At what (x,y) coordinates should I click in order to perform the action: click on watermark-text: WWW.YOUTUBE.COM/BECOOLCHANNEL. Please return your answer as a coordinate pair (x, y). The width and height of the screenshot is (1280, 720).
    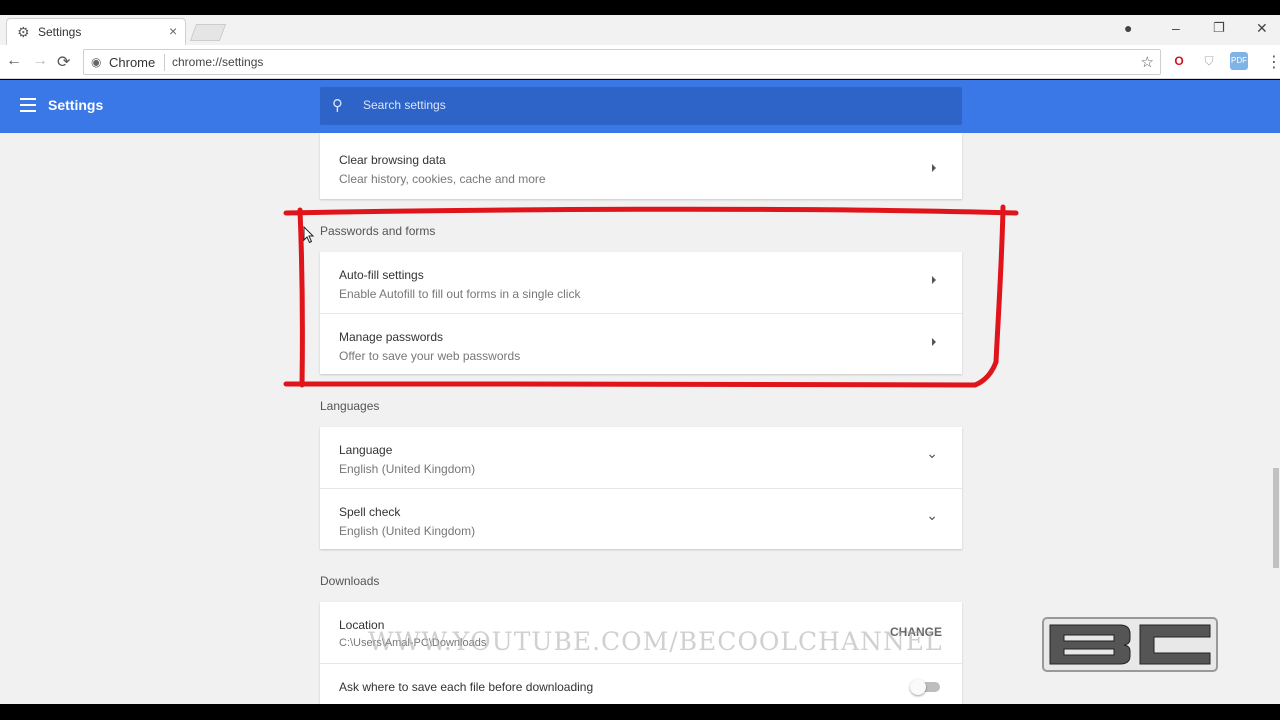
    Looking at the image, I should click on (655, 641).